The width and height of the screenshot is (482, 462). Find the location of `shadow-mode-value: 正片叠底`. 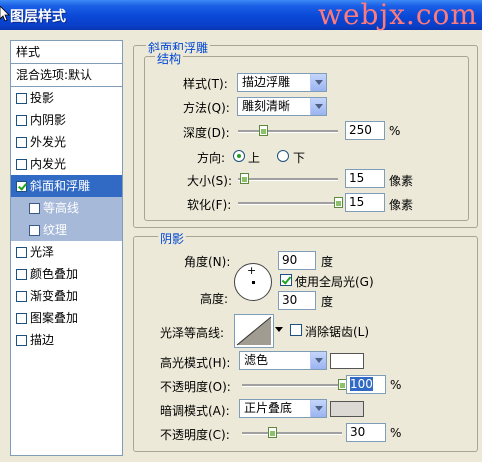

shadow-mode-value: 正片叠底 is located at coordinates (268, 408).